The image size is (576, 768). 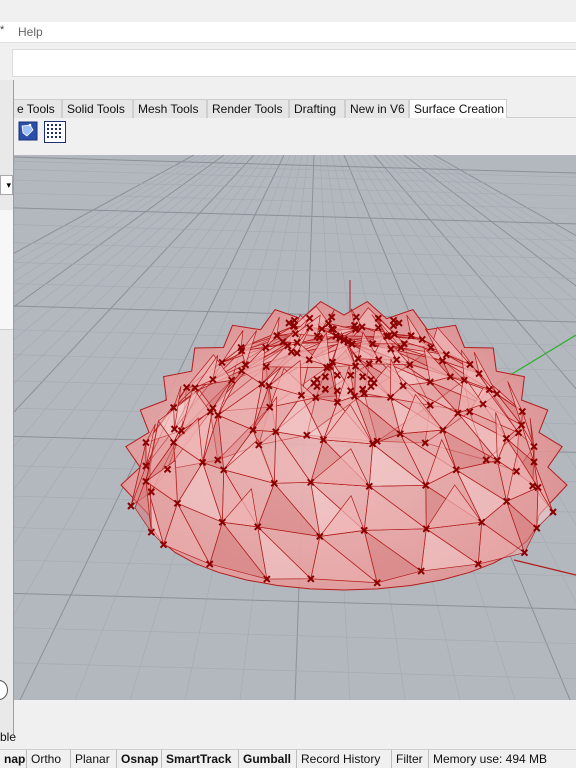 I want to click on status-planar: Planar, so click(x=94, y=759).